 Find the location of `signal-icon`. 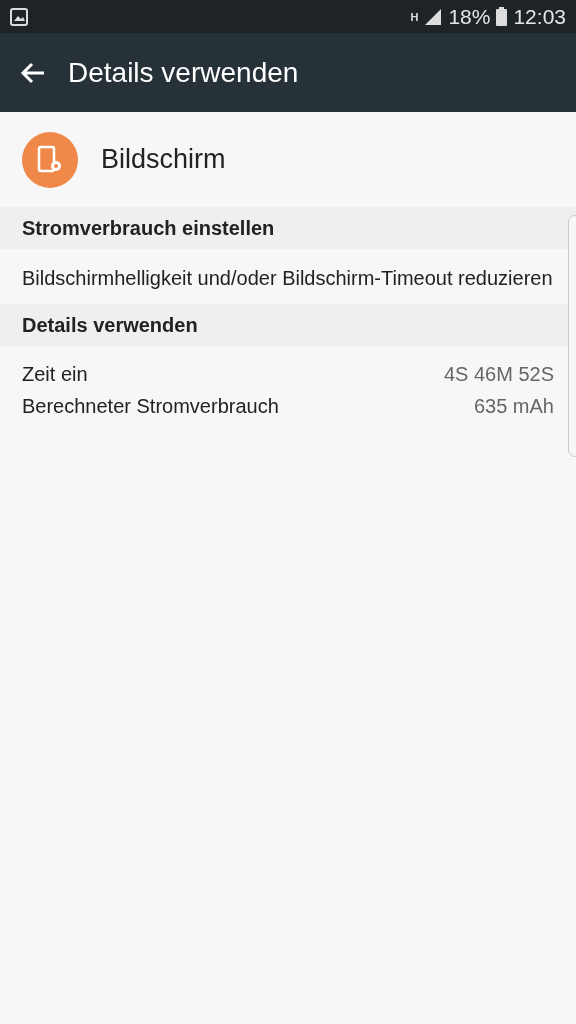

signal-icon is located at coordinates (433, 16).